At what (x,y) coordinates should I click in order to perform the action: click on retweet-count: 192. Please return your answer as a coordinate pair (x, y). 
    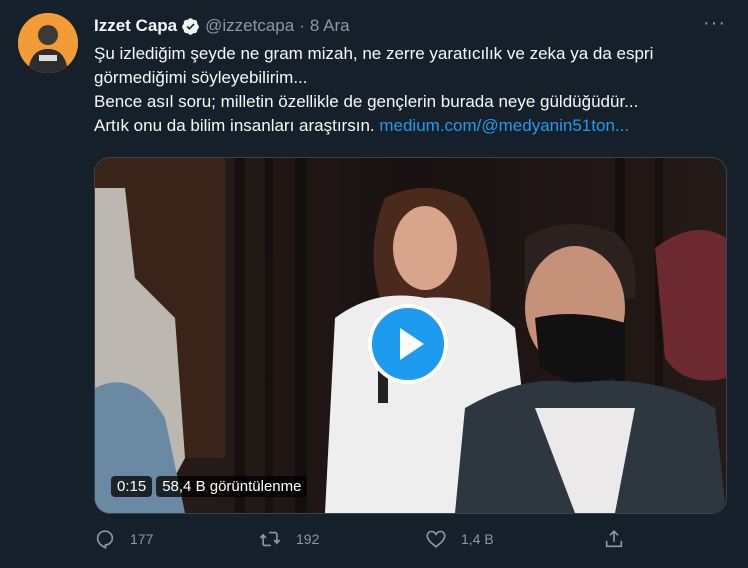
    Looking at the image, I should click on (308, 539).